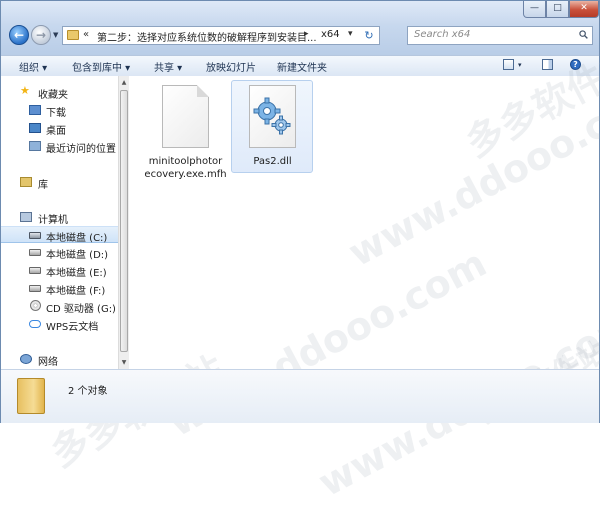 Image resolution: width=600 pixels, height=505 pixels. I want to click on change-view-icon, so click(508, 64).